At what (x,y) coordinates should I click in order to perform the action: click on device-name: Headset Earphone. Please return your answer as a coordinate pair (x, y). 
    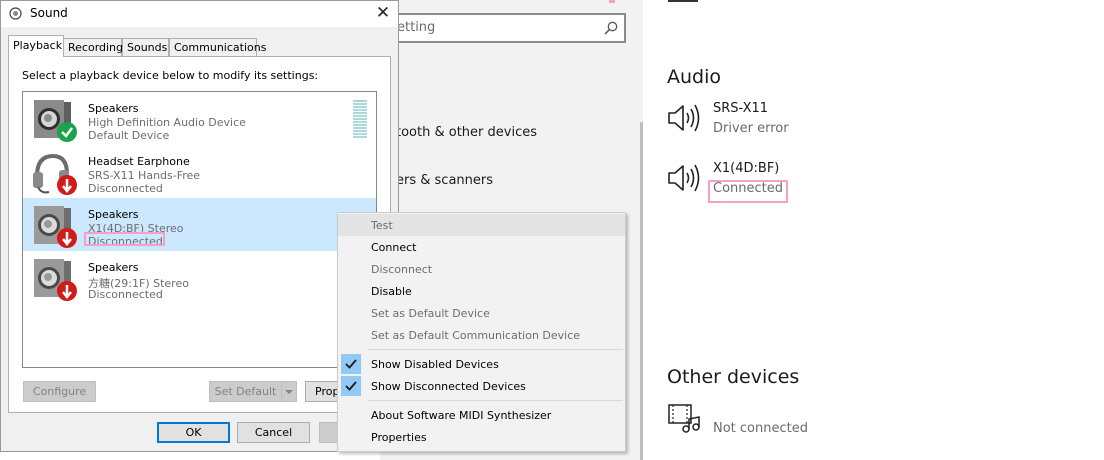
    Looking at the image, I should click on (139, 161).